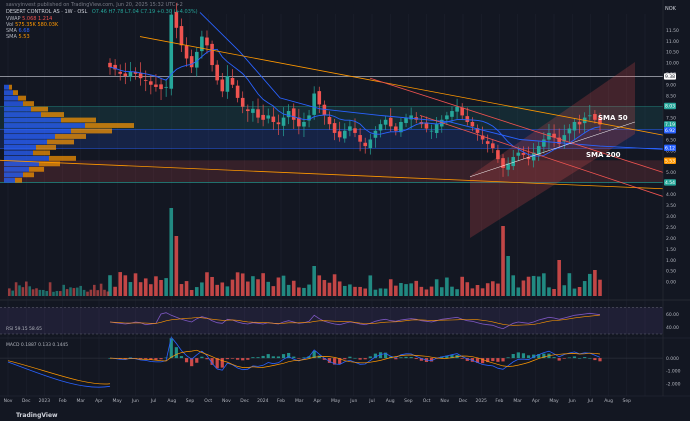  I want to click on rsi-tick-label: 60.00, so click(672, 315).